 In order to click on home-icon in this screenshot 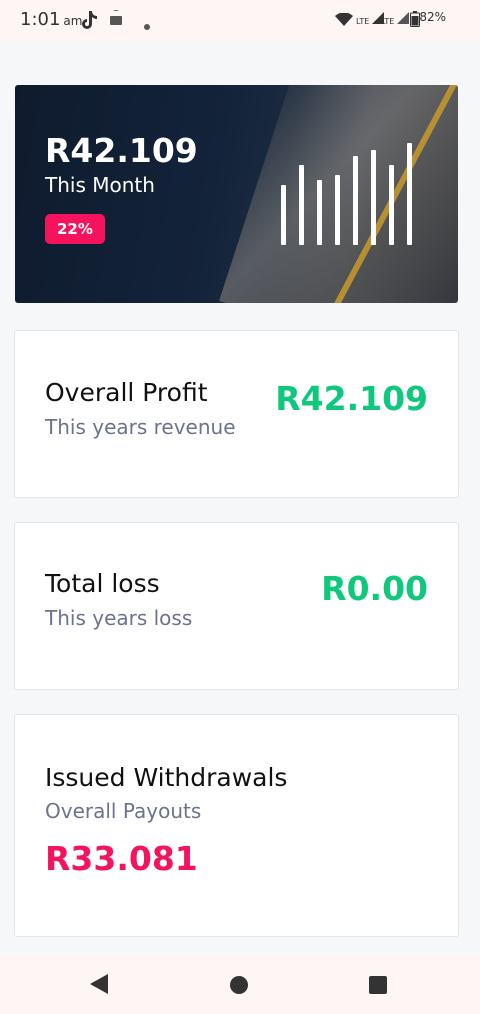, I will do `click(239, 985)`.